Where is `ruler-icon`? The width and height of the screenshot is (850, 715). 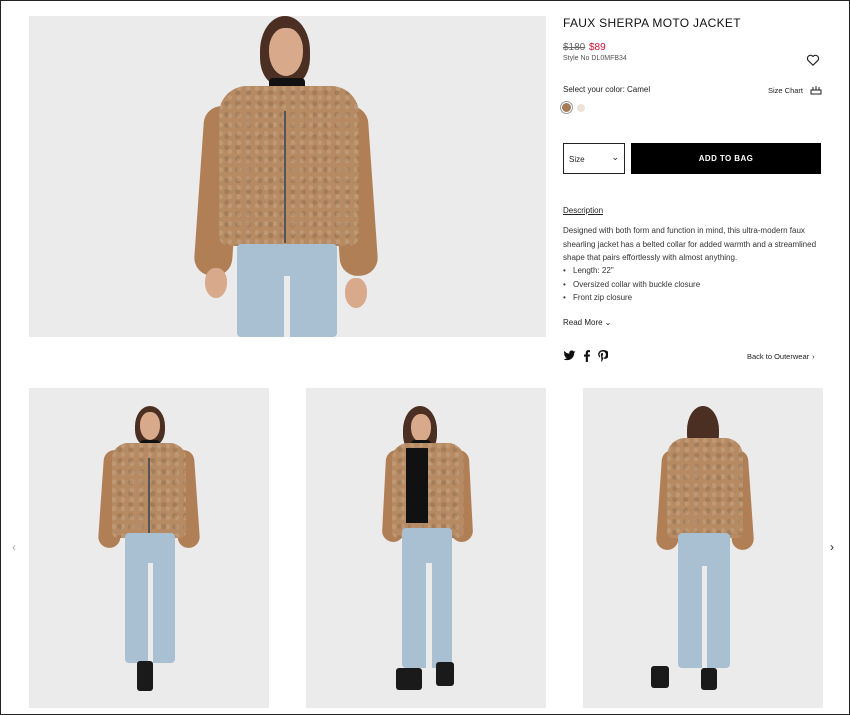 ruler-icon is located at coordinates (816, 90).